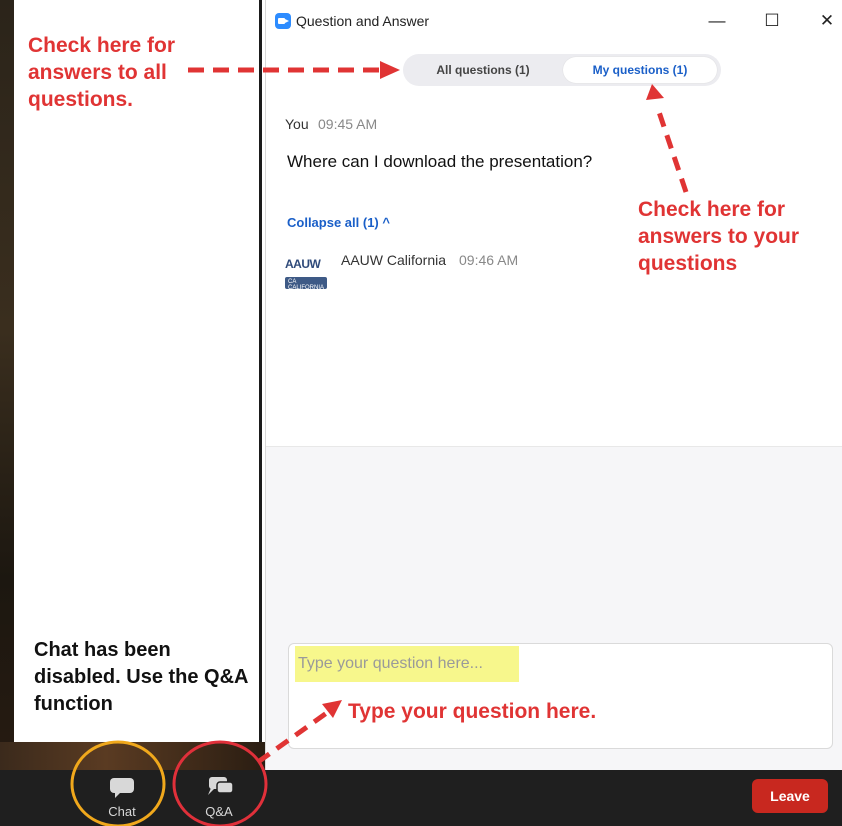  Describe the element at coordinates (132, 756) in the screenshot. I see `video-strip` at that location.